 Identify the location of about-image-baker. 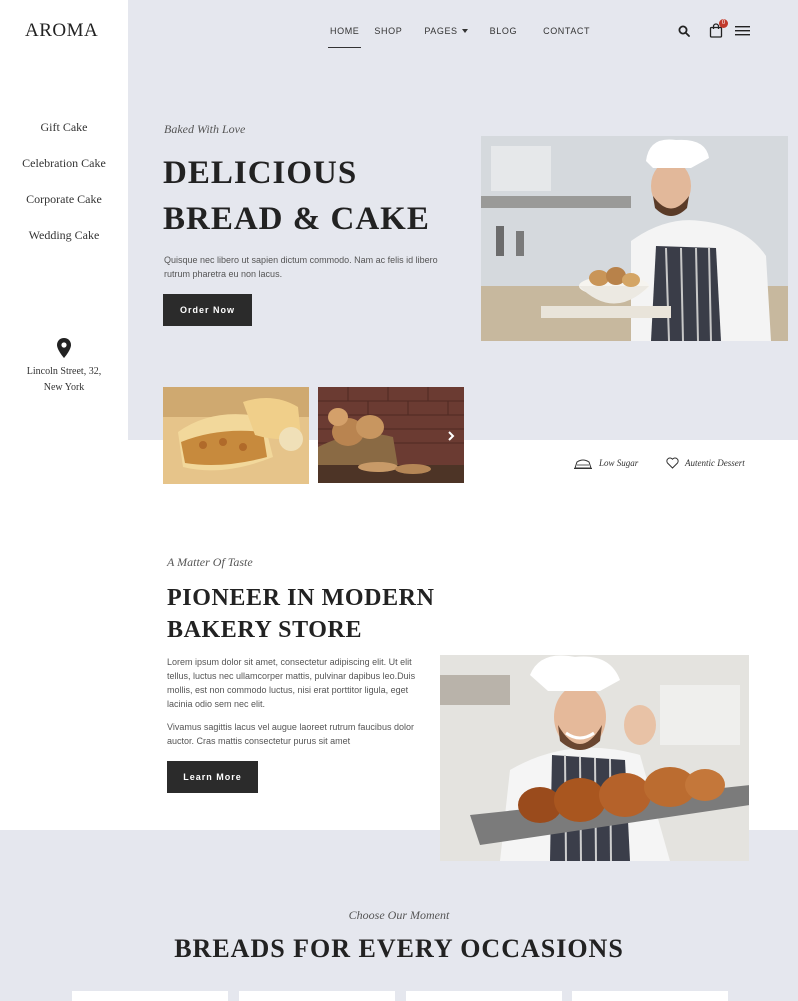
(594, 758).